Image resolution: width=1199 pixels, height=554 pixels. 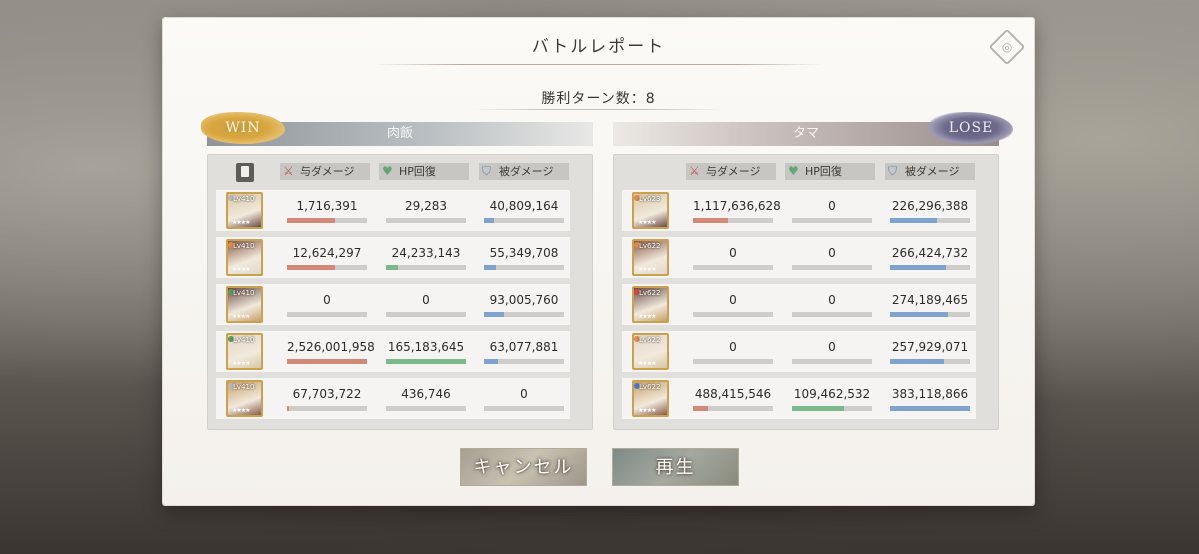 I want to click on damage-dealt-value: 488,415,546, so click(x=733, y=394).